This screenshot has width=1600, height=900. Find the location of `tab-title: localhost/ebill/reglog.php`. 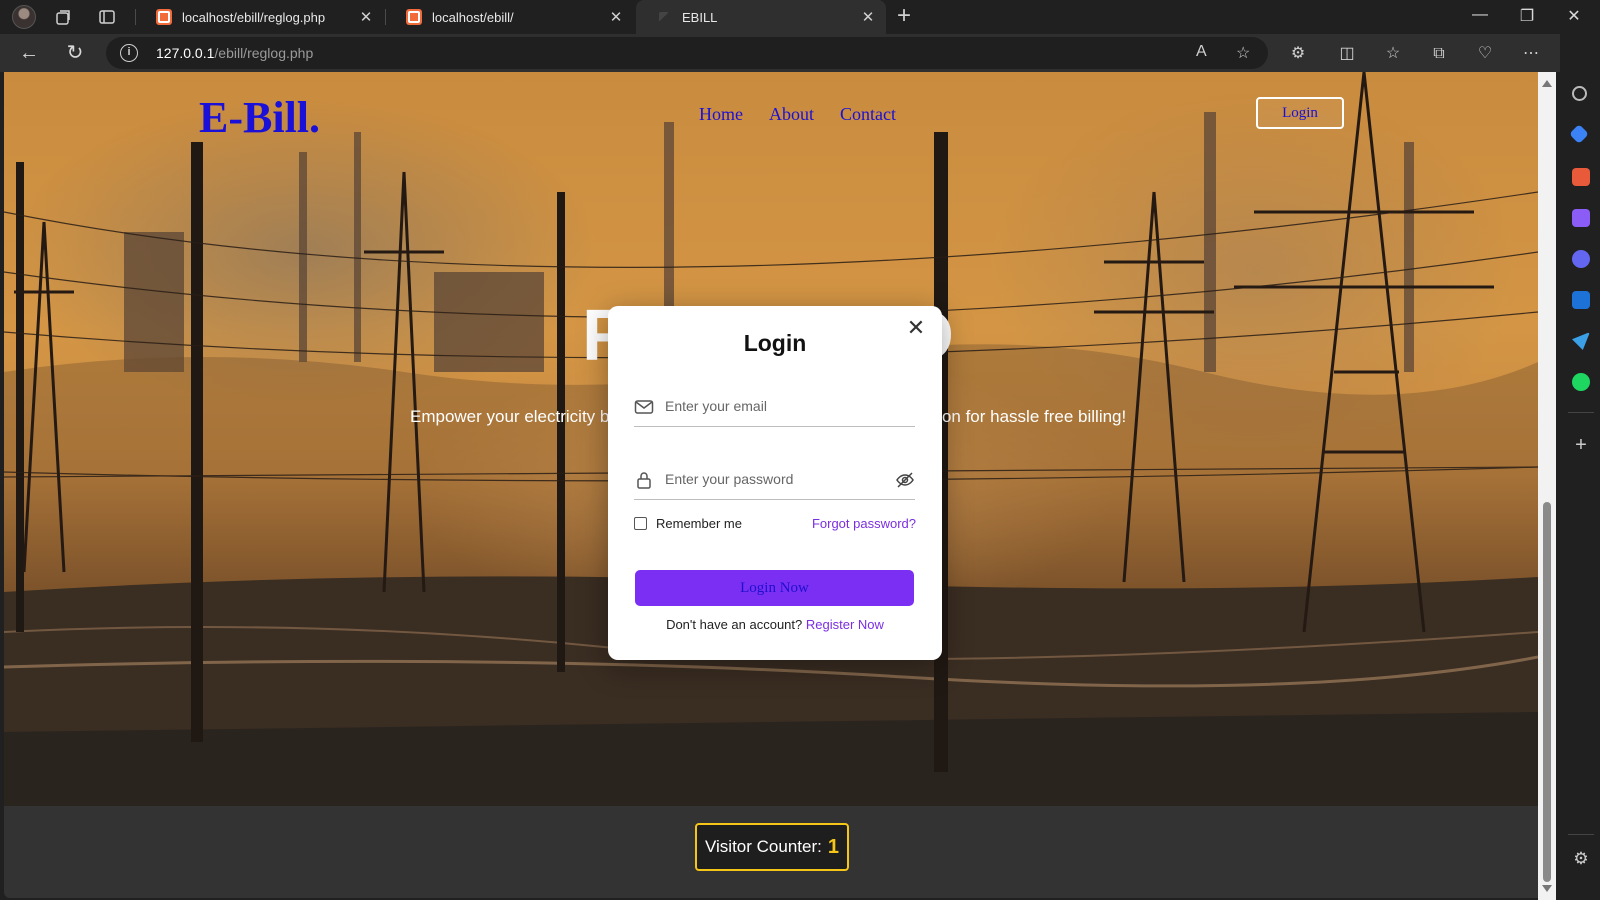

tab-title: localhost/ebill/reglog.php is located at coordinates (254, 17).